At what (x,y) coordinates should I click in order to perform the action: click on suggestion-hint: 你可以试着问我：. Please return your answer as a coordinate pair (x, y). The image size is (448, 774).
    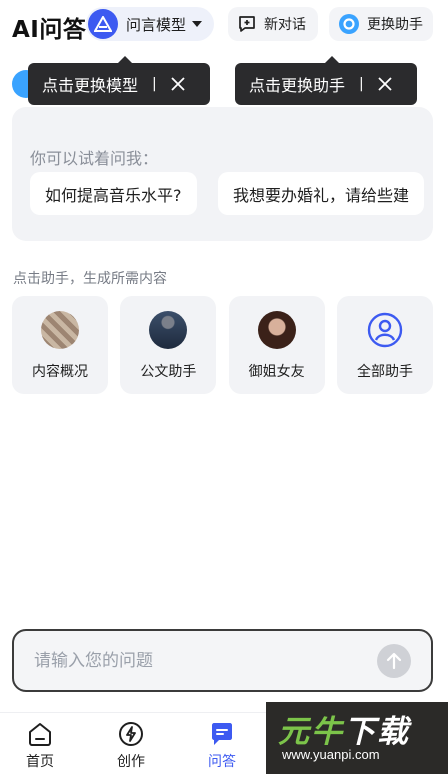
    Looking at the image, I should click on (94, 158).